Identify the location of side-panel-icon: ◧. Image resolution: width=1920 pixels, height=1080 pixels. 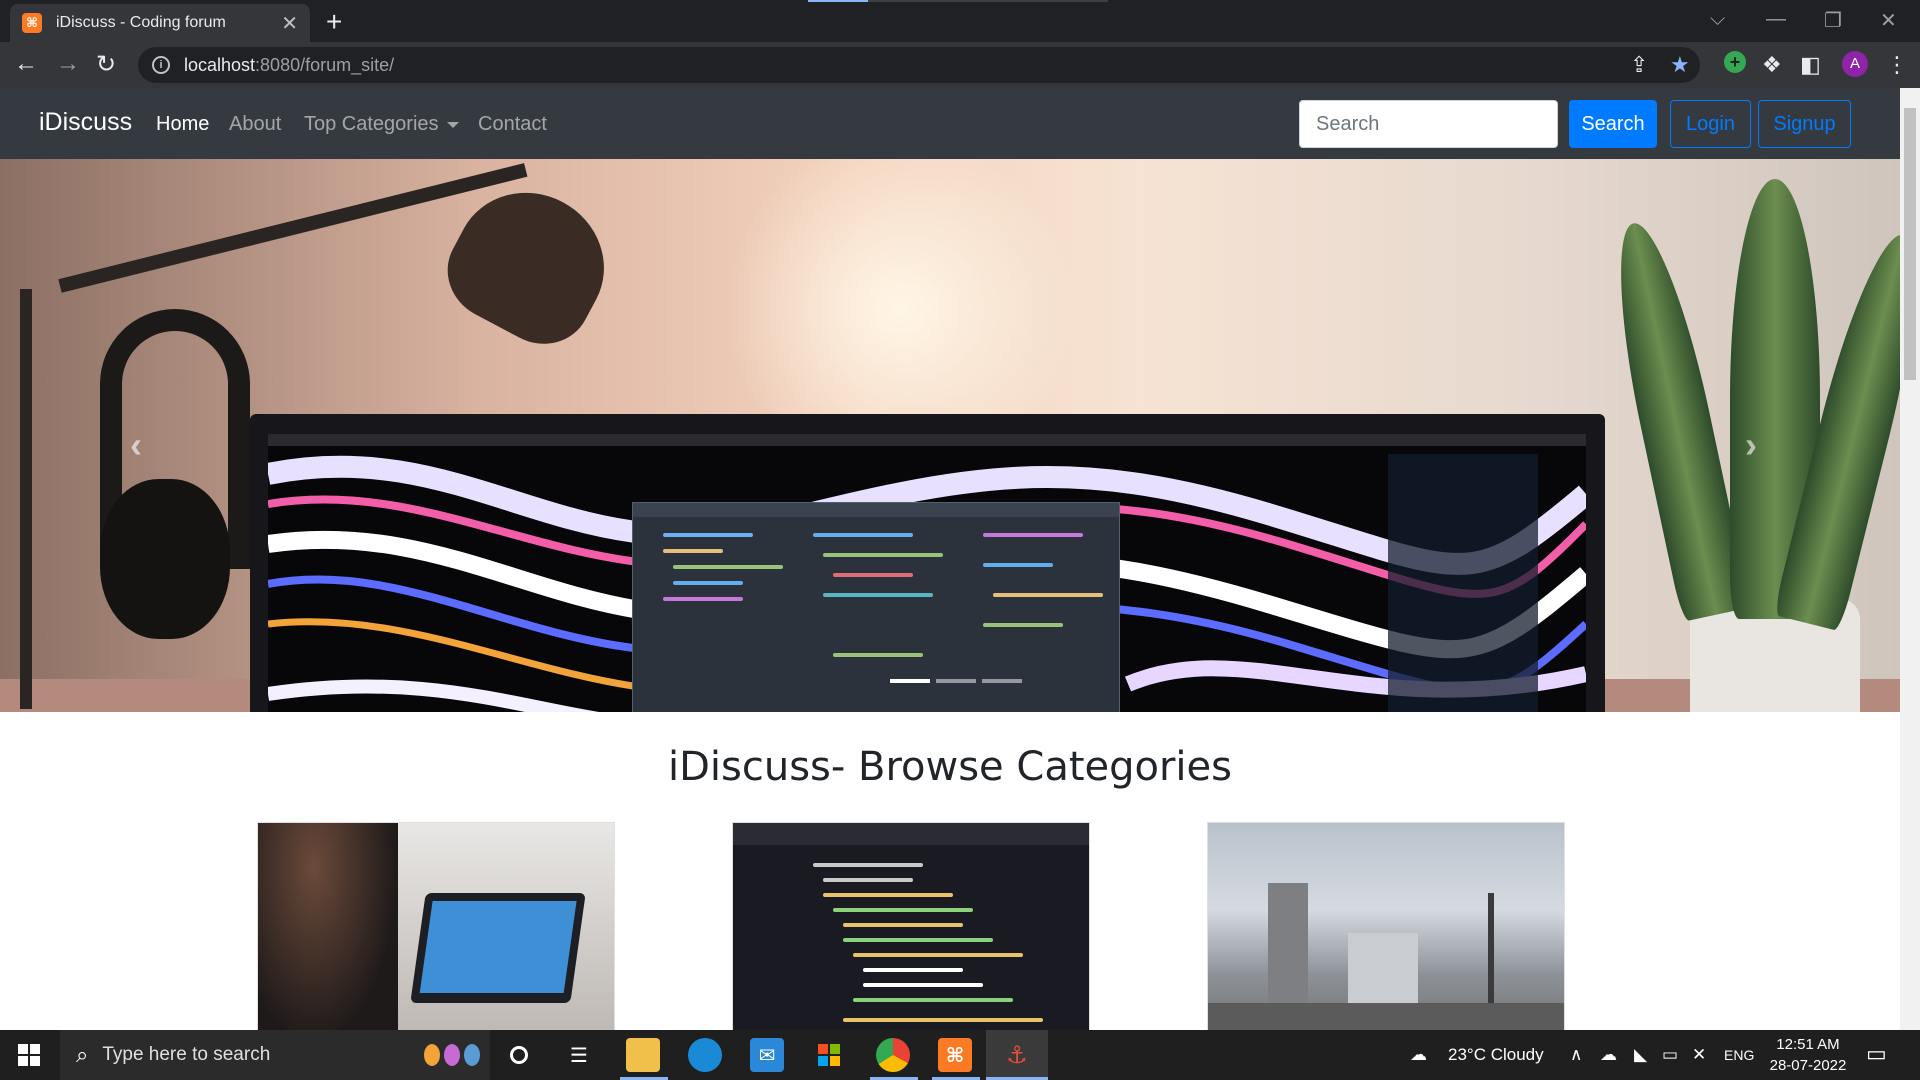
(1810, 65).